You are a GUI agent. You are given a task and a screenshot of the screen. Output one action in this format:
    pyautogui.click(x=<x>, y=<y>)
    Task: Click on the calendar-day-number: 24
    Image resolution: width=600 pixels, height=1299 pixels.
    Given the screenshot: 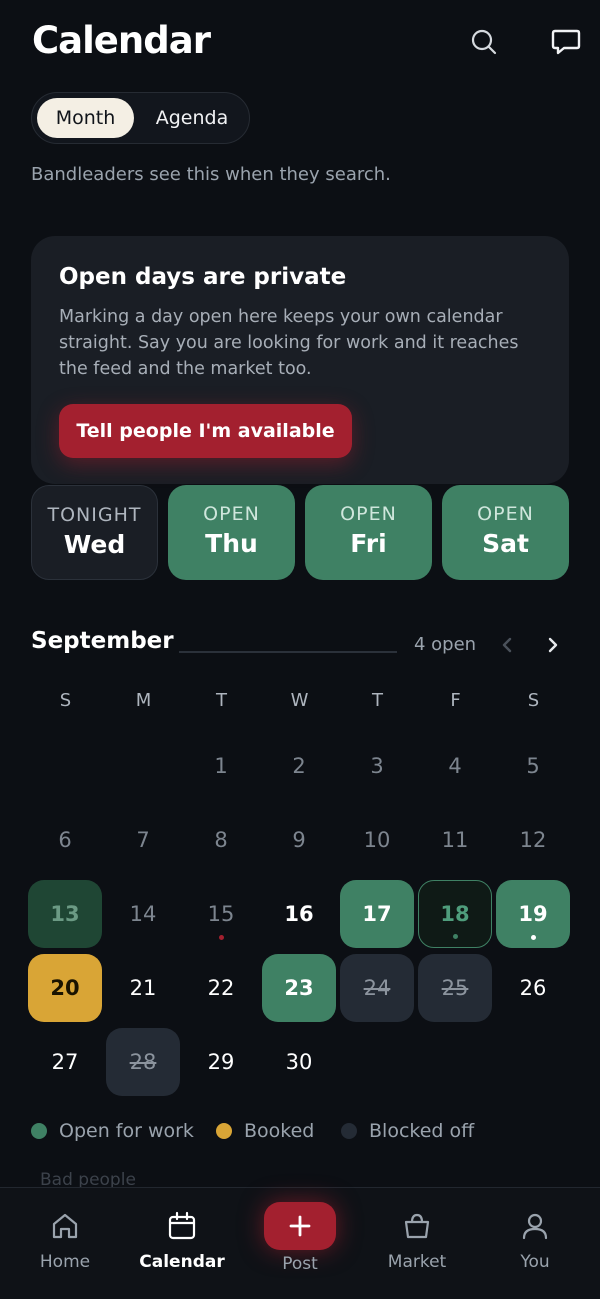 What is the action you would take?
    pyautogui.click(x=377, y=988)
    